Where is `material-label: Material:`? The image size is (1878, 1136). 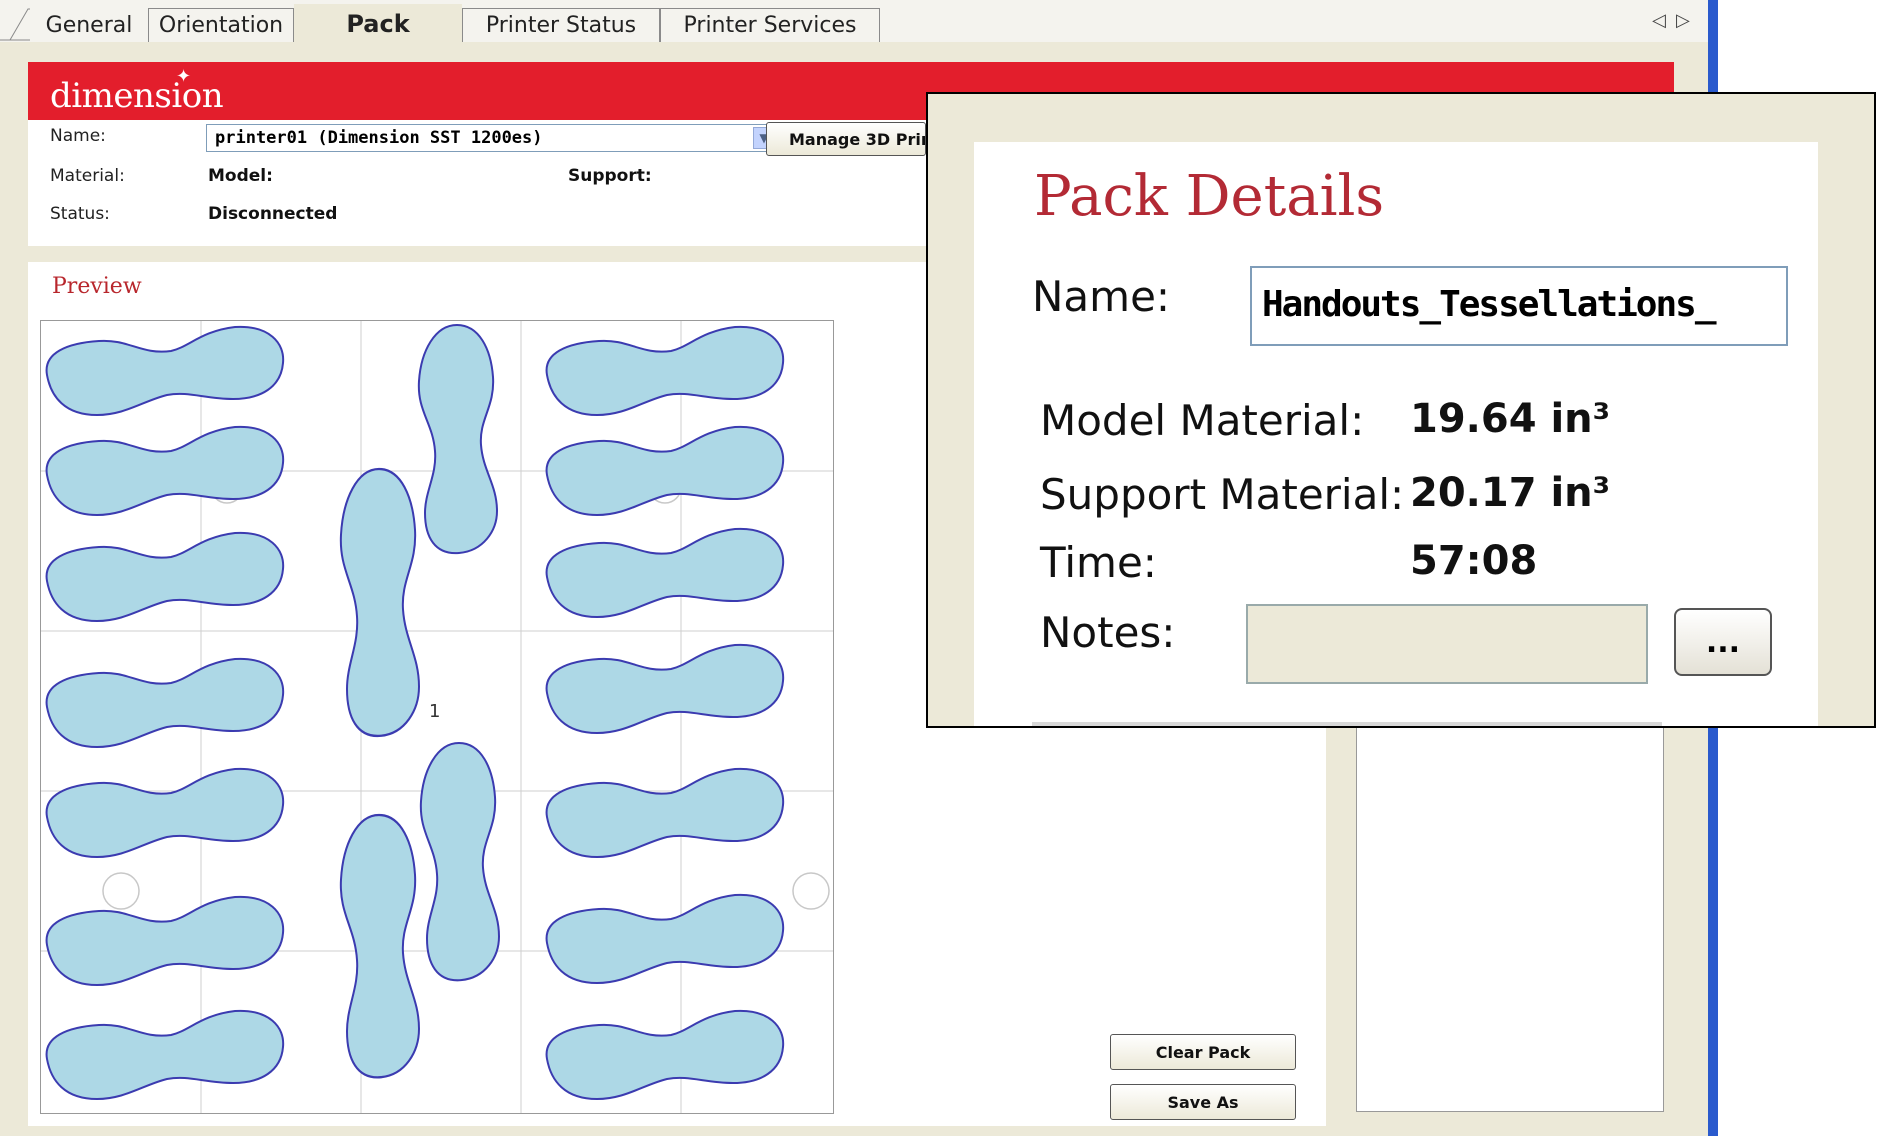 material-label: Material: is located at coordinates (87, 176).